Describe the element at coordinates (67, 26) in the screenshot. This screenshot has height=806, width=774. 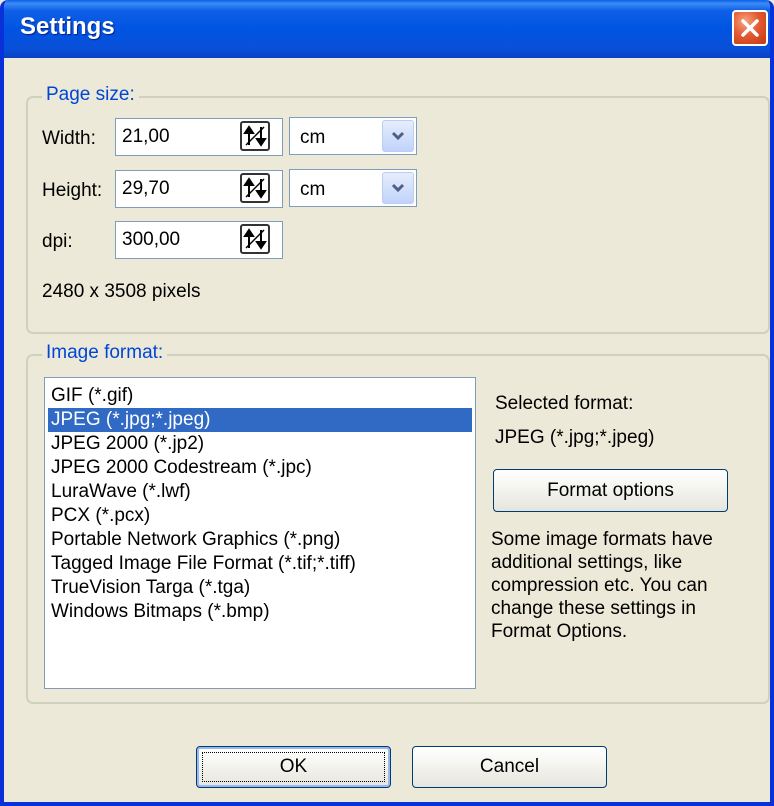
I see `window-title: Settings` at that location.